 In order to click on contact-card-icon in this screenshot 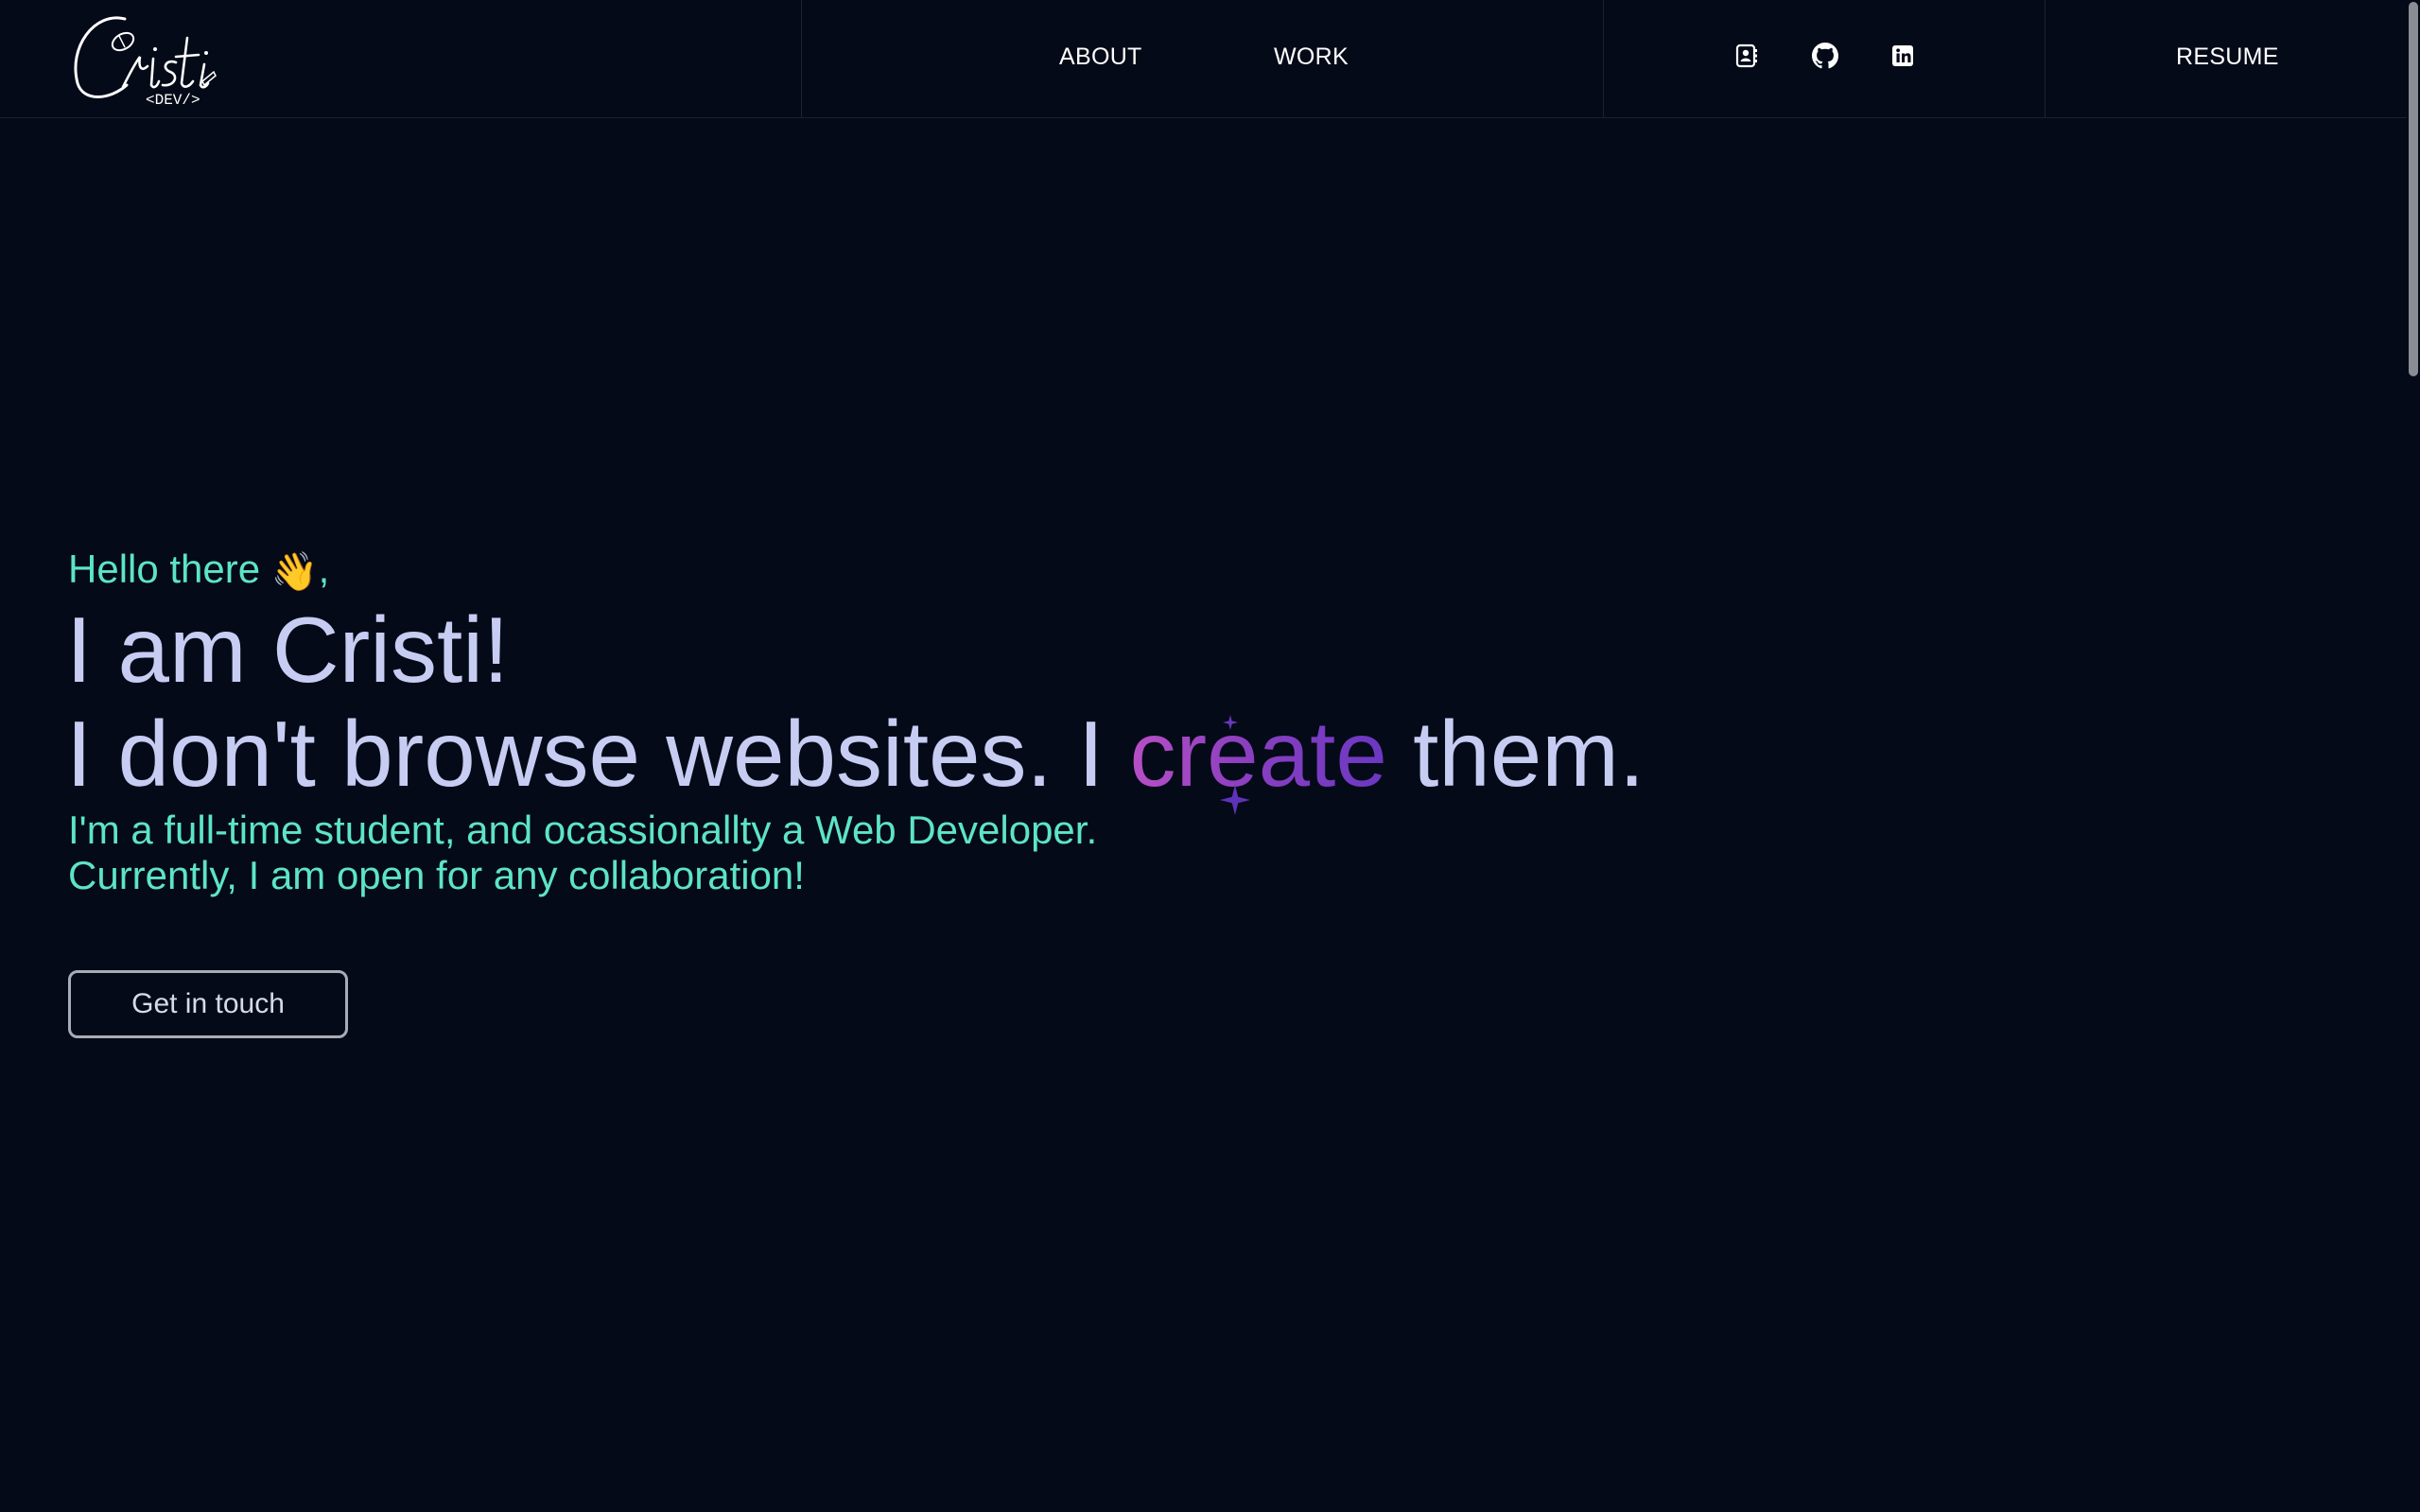, I will do `click(1747, 56)`.